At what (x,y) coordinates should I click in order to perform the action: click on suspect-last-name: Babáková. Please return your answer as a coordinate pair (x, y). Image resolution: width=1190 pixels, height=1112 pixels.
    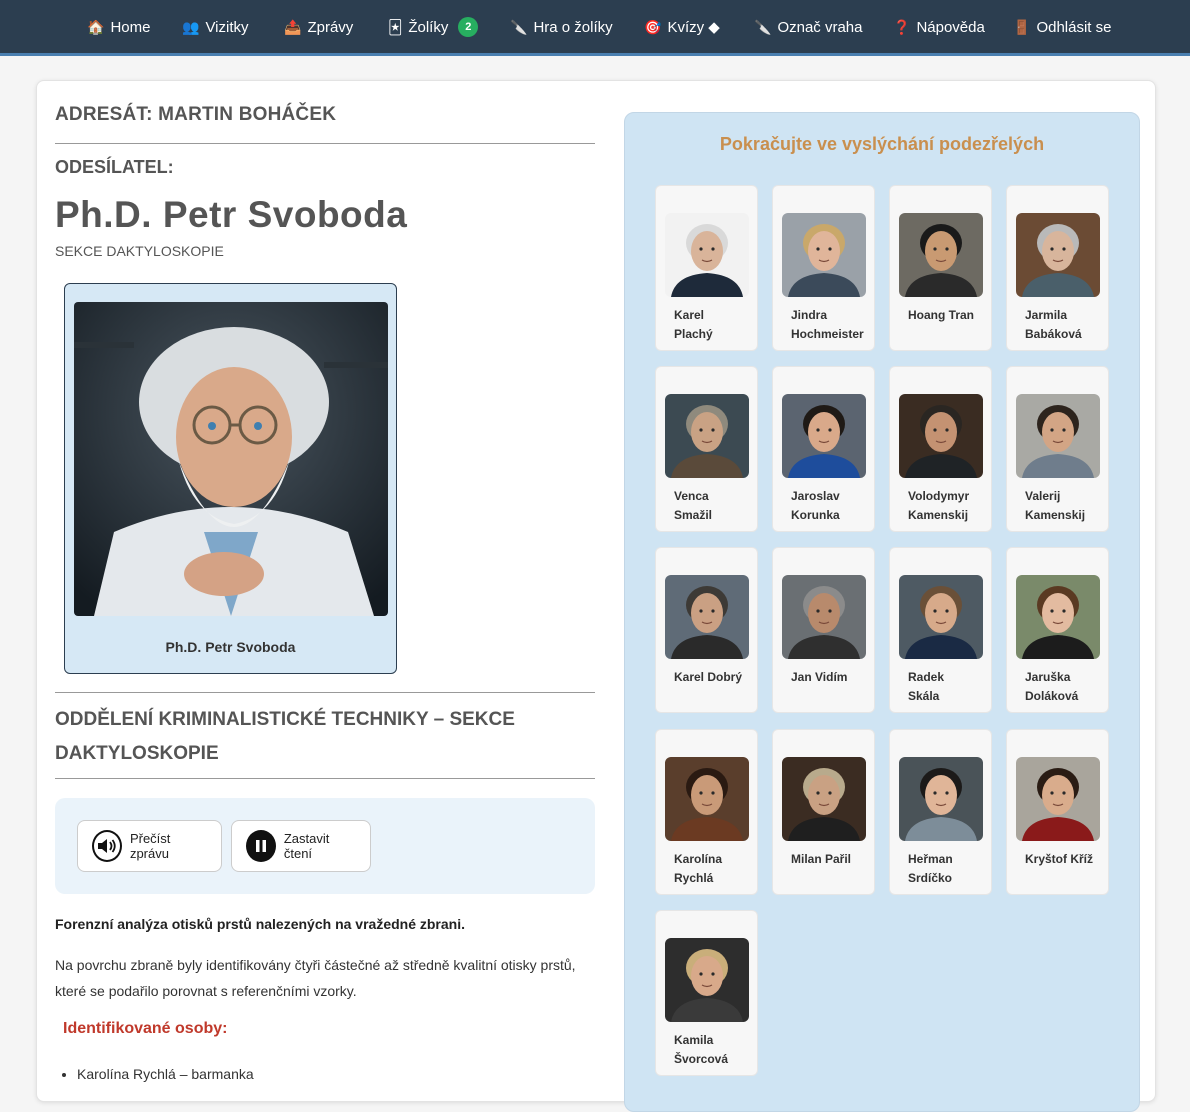
    Looking at the image, I should click on (1053, 334).